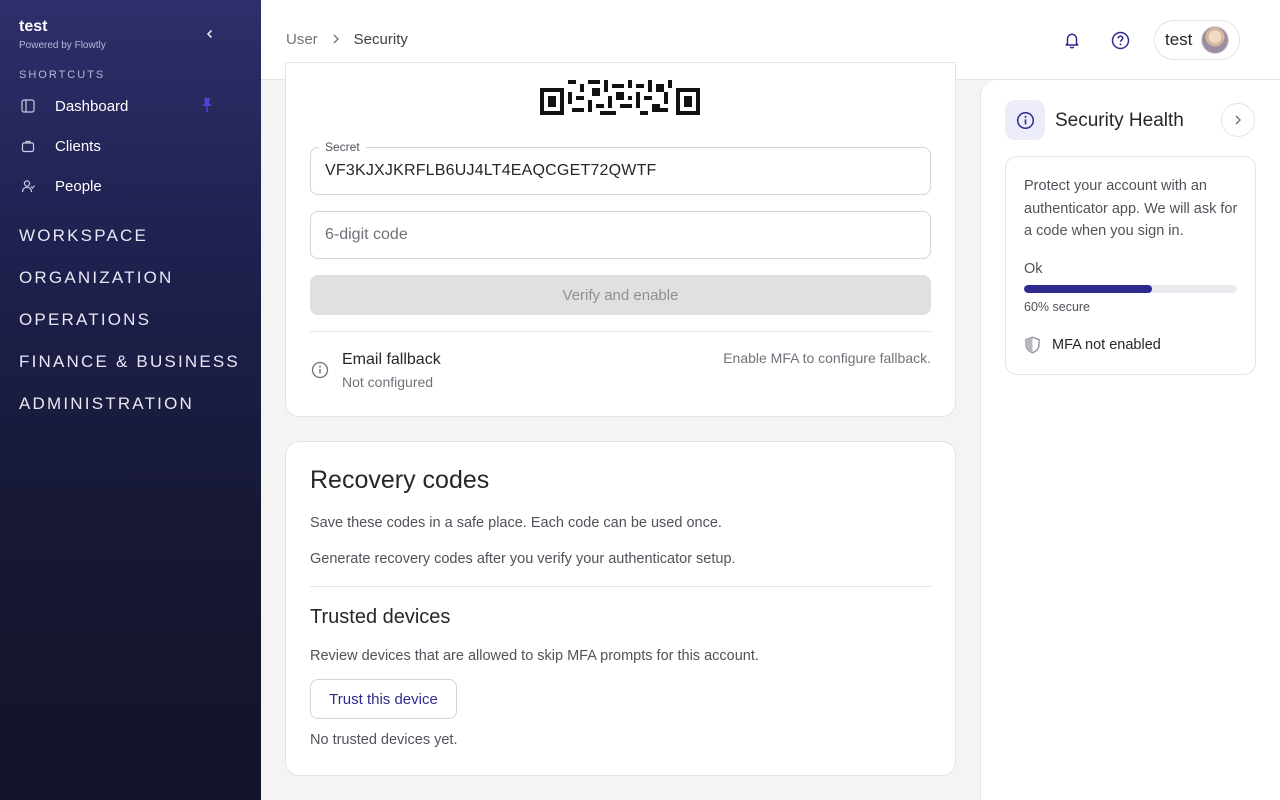 This screenshot has height=800, width=1280. I want to click on trusted-devices-empty: No trusted devices yet., so click(384, 740).